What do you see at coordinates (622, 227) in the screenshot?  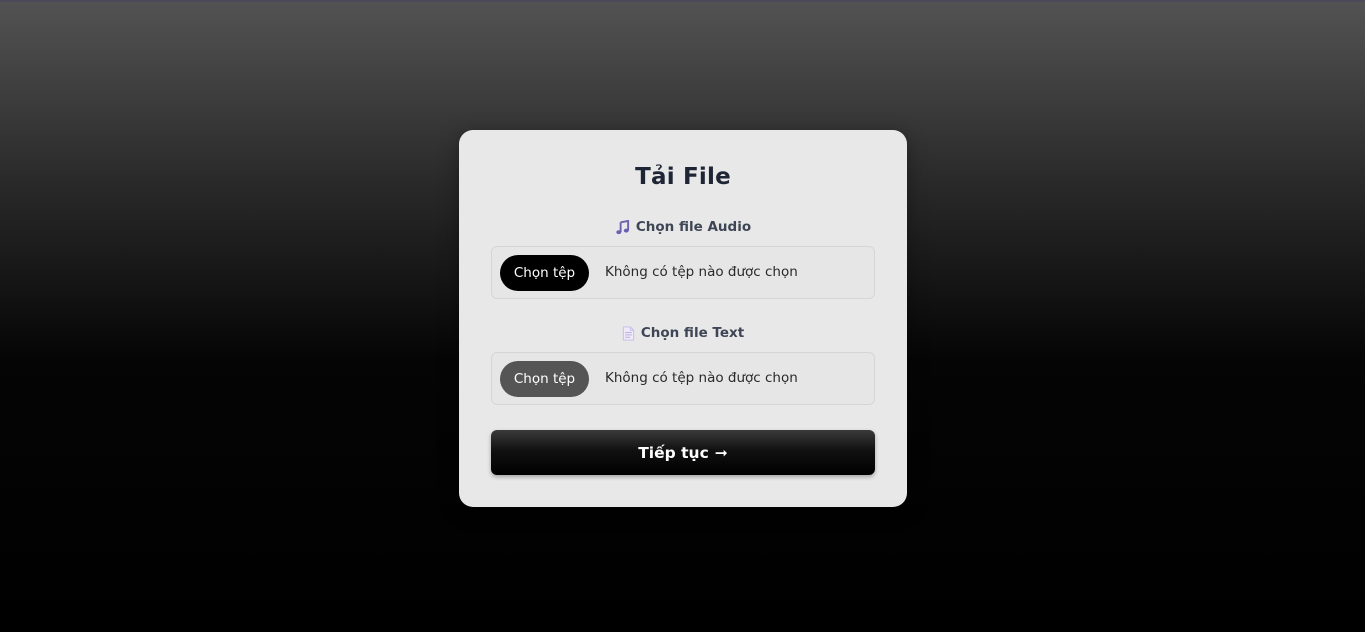 I see `music-note-icon` at bounding box center [622, 227].